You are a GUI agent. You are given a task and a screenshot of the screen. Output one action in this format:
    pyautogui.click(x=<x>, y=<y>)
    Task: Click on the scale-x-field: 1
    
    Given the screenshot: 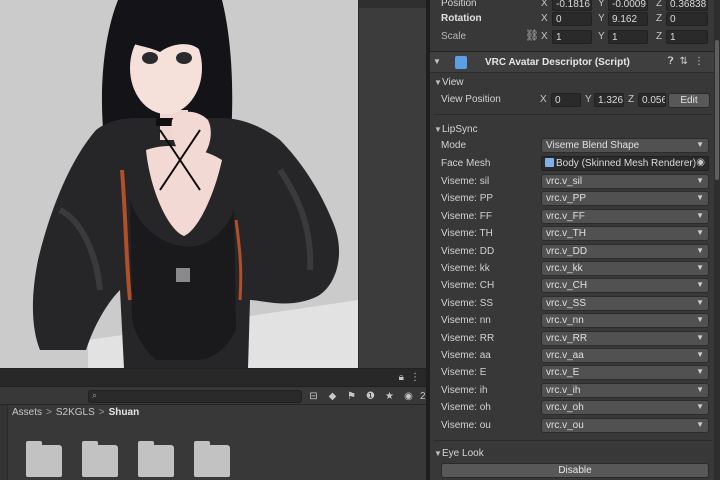 What is the action you would take?
    pyautogui.click(x=572, y=37)
    